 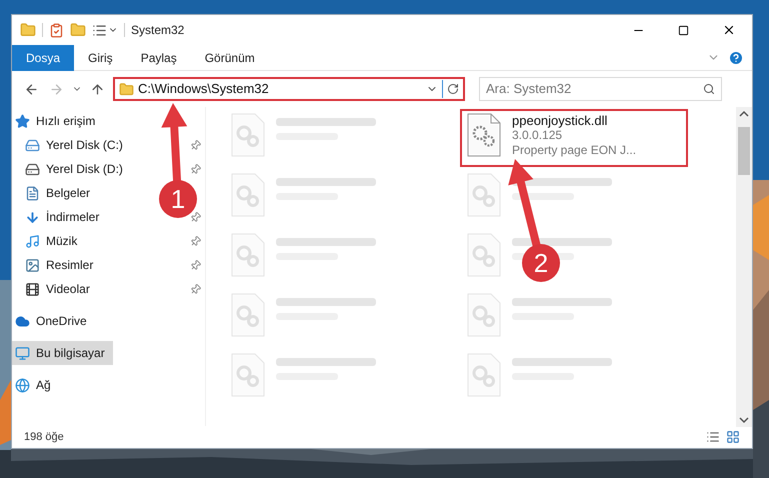 I want to click on address-field: C:\Windows\System32, so click(x=289, y=89).